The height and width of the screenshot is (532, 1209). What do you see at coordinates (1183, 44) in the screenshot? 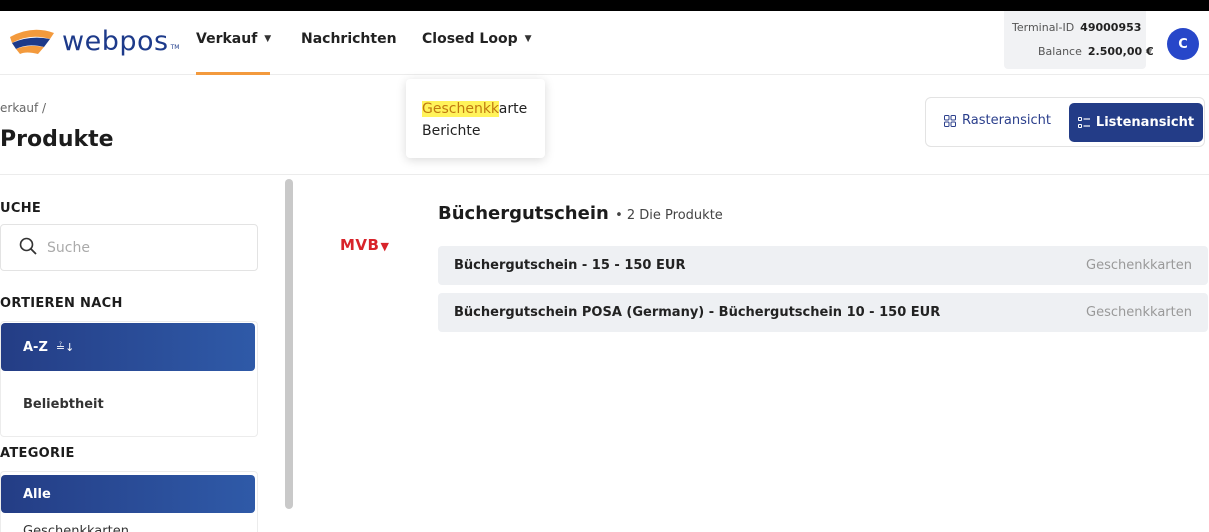
I see `user-avatar: C` at bounding box center [1183, 44].